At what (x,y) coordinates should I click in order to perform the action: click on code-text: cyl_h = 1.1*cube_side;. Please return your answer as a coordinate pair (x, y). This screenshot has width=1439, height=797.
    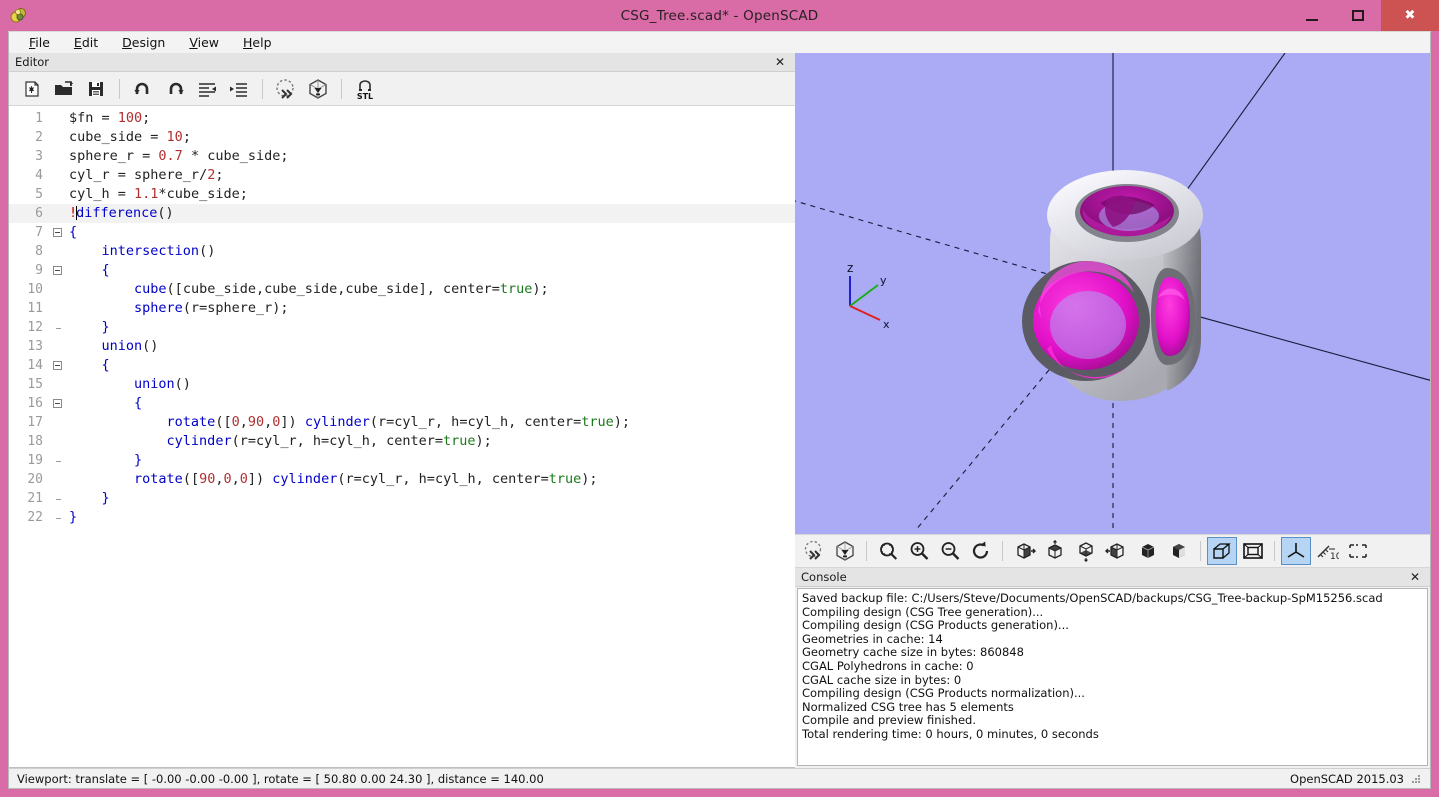
    Looking at the image, I should click on (430, 194).